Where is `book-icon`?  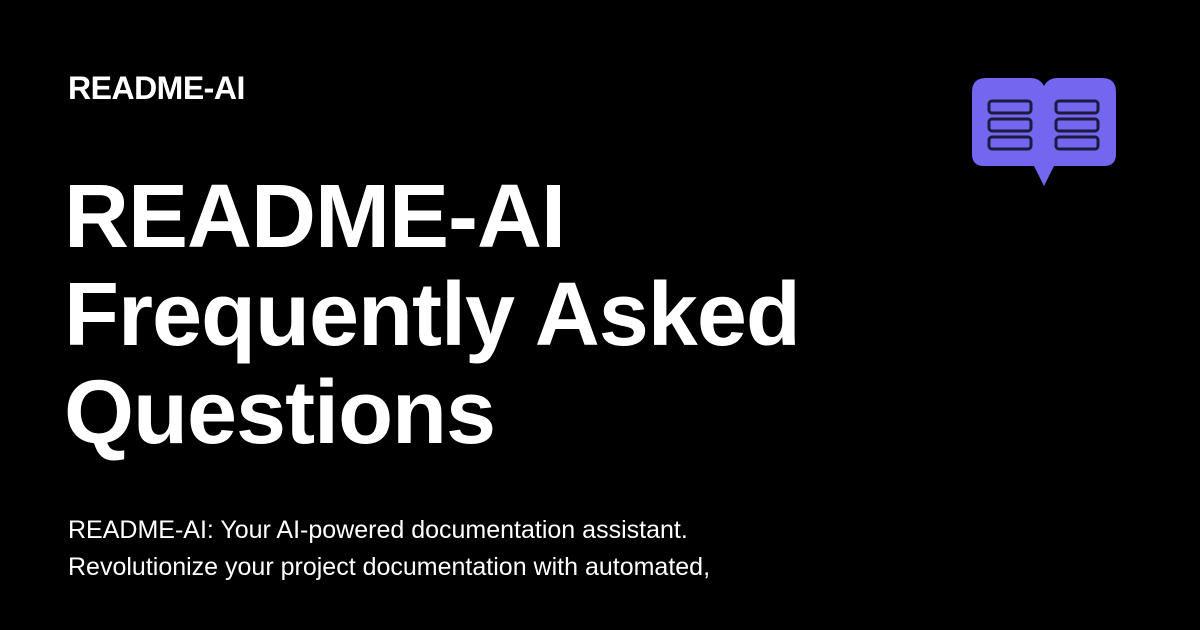
book-icon is located at coordinates (1044, 132).